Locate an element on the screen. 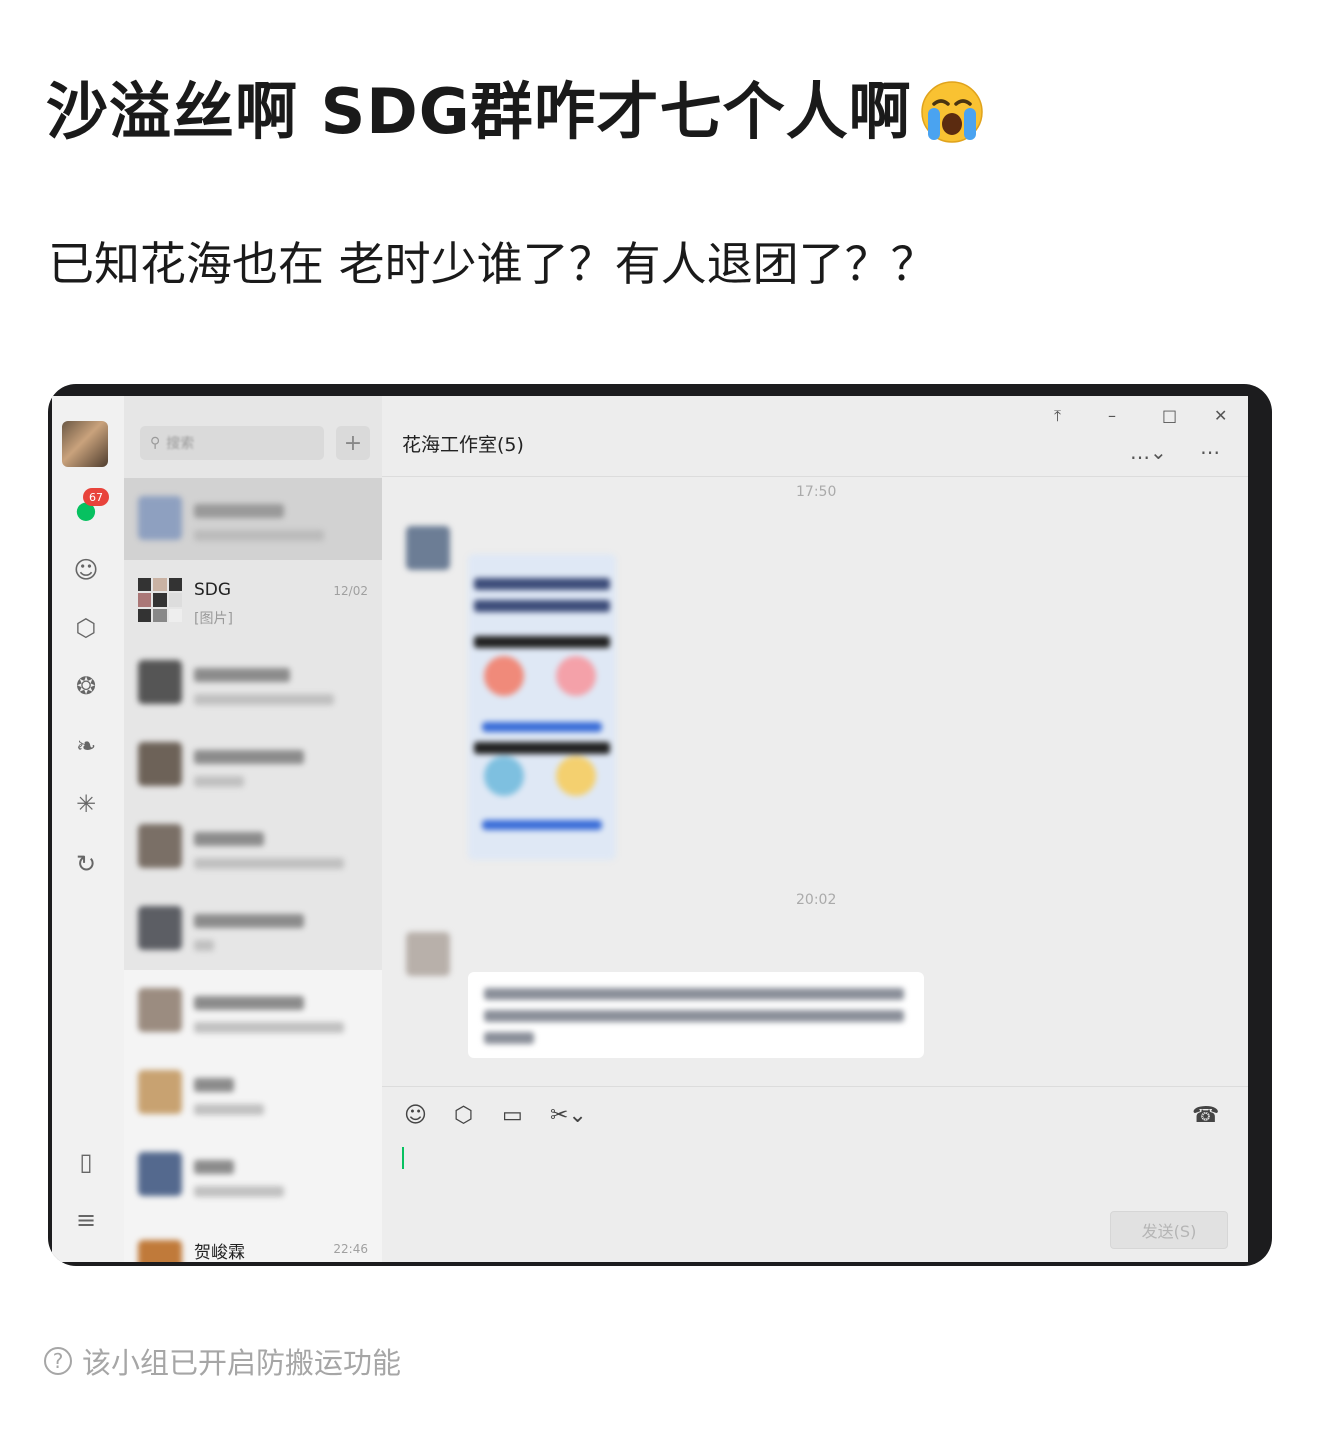  chat-bubble-menu-icon: …⌄ is located at coordinates (1148, 452).